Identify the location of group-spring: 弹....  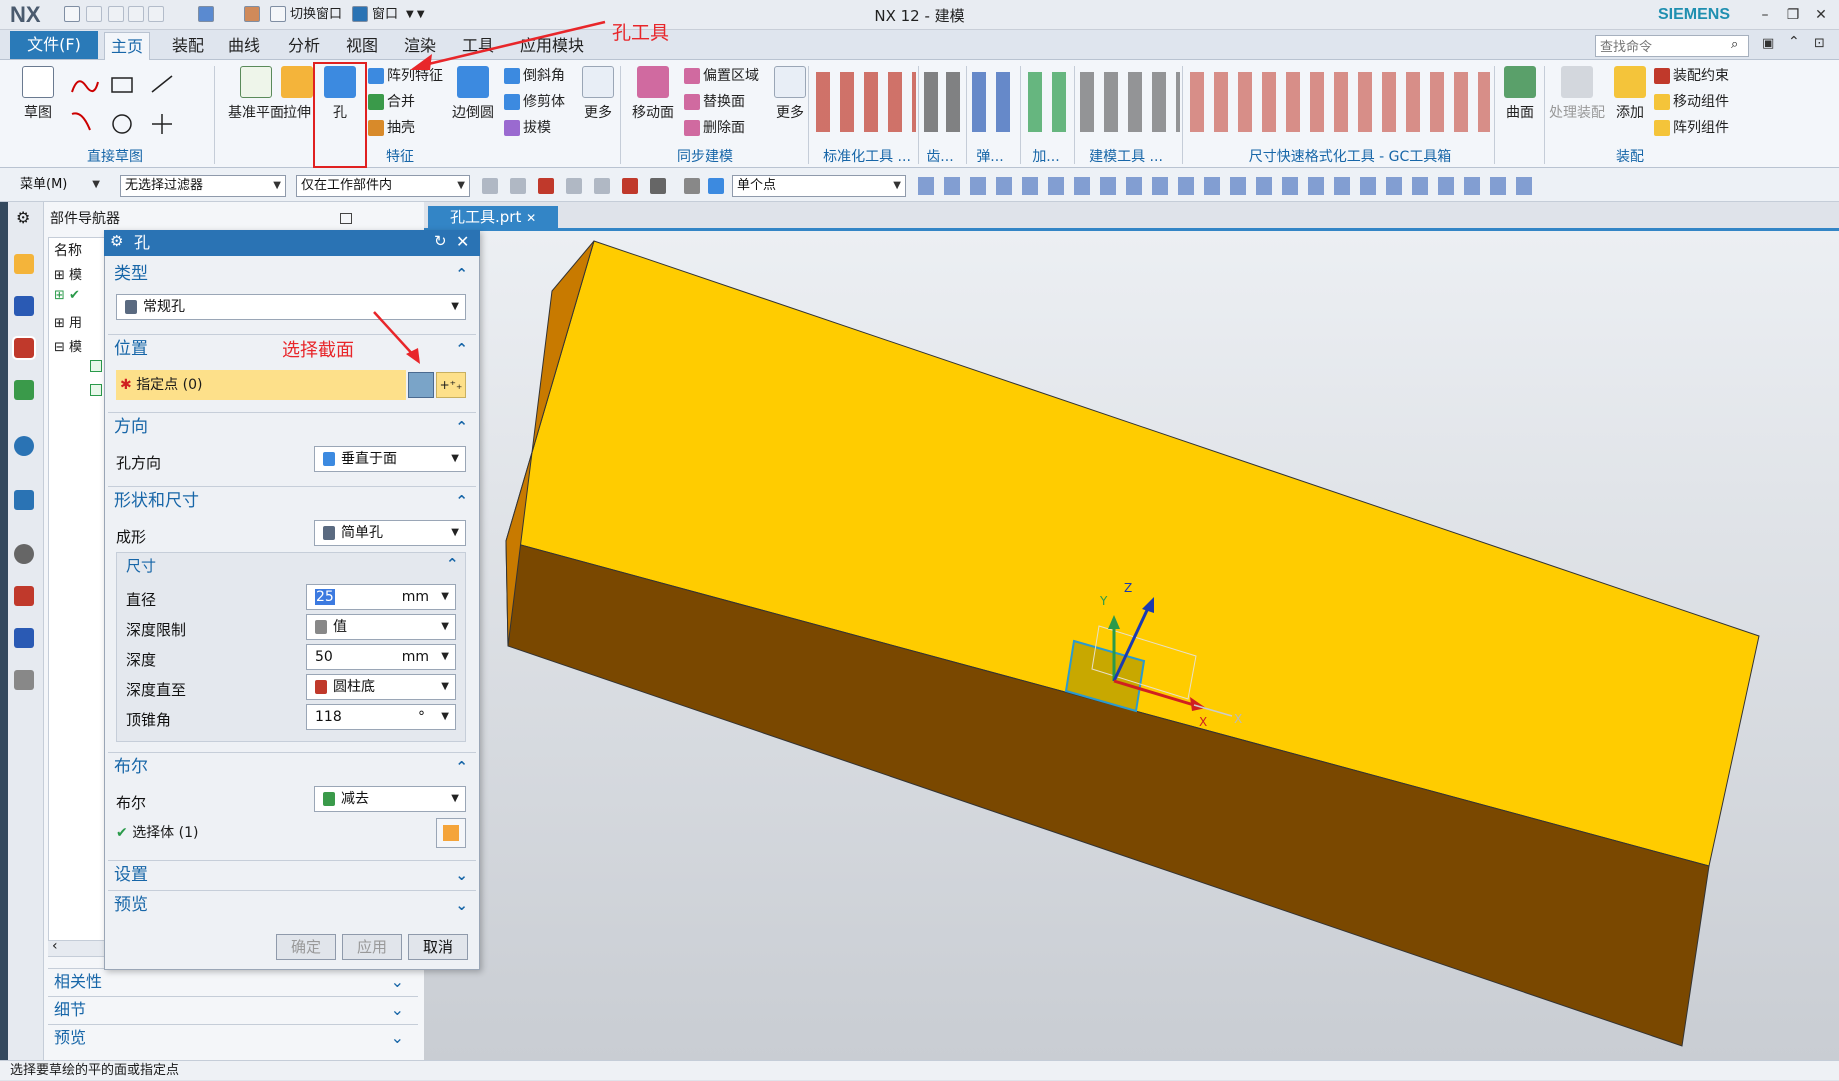
(990, 156).